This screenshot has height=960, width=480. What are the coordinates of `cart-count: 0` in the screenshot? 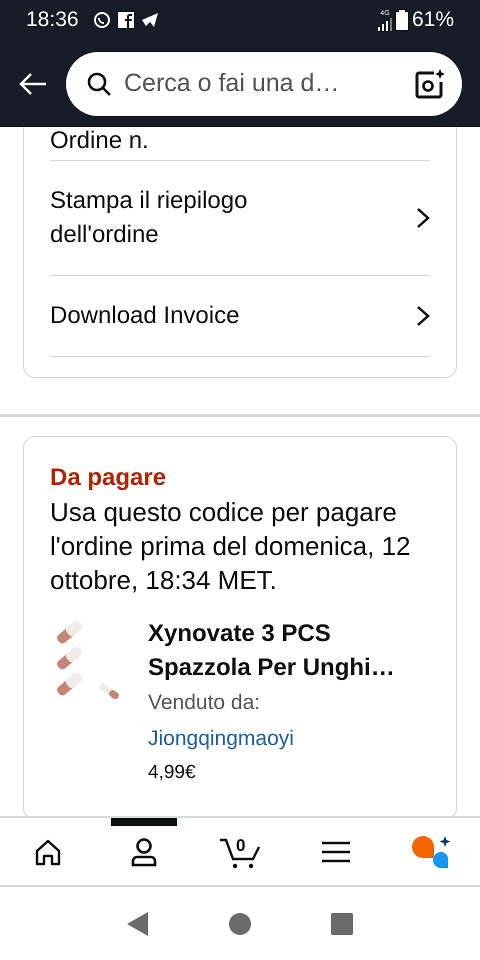 It's located at (241, 845).